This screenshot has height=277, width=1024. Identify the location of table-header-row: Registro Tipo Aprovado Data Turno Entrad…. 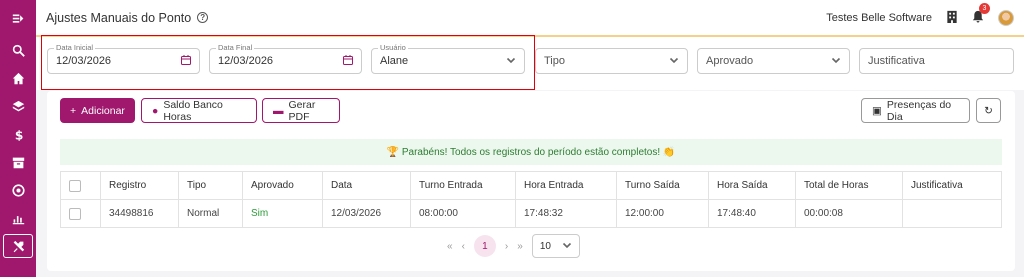
(531, 185).